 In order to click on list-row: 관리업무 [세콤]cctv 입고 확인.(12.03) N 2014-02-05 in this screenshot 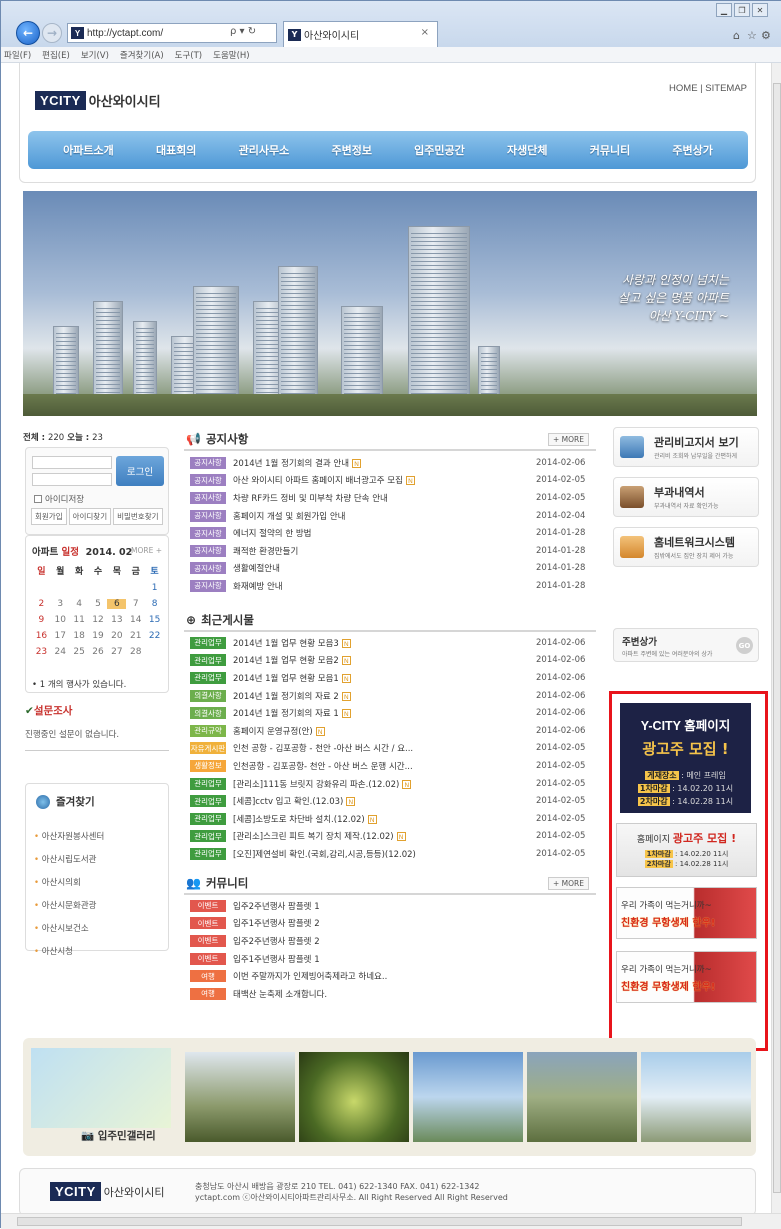, I will do `click(390, 801)`.